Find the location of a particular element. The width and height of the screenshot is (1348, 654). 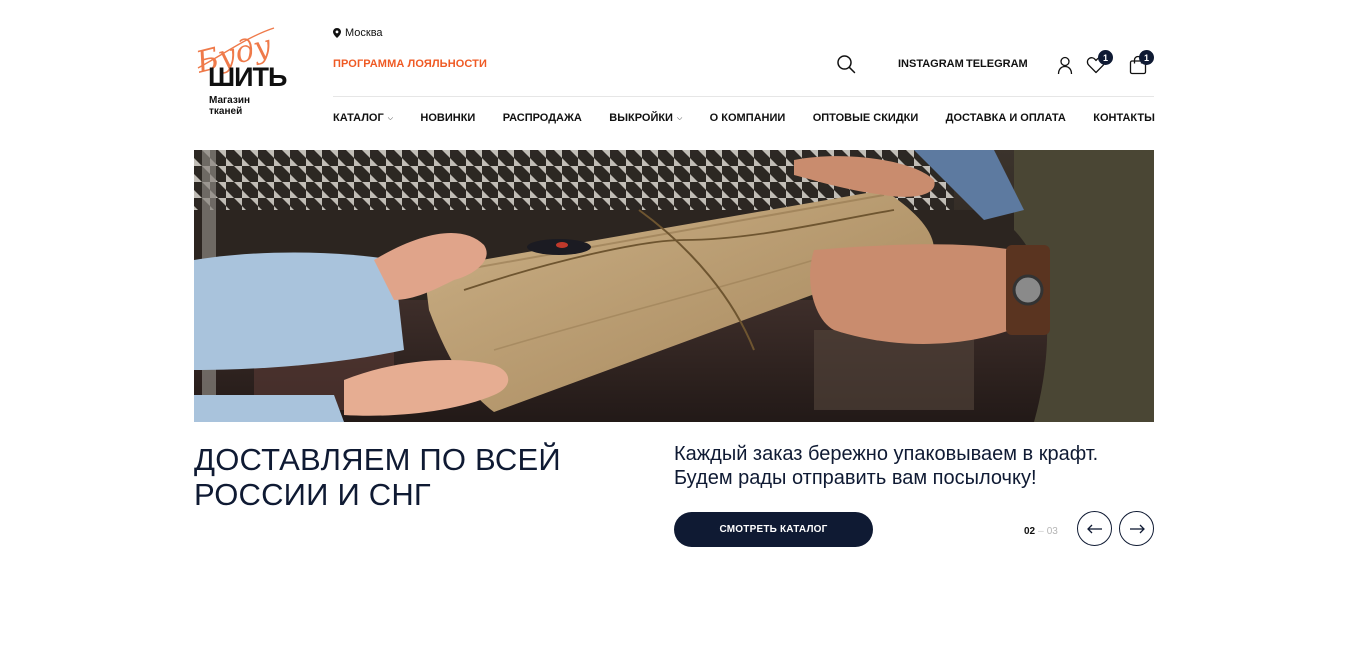

slide-counter: 02 – 03 is located at coordinates (1041, 531).